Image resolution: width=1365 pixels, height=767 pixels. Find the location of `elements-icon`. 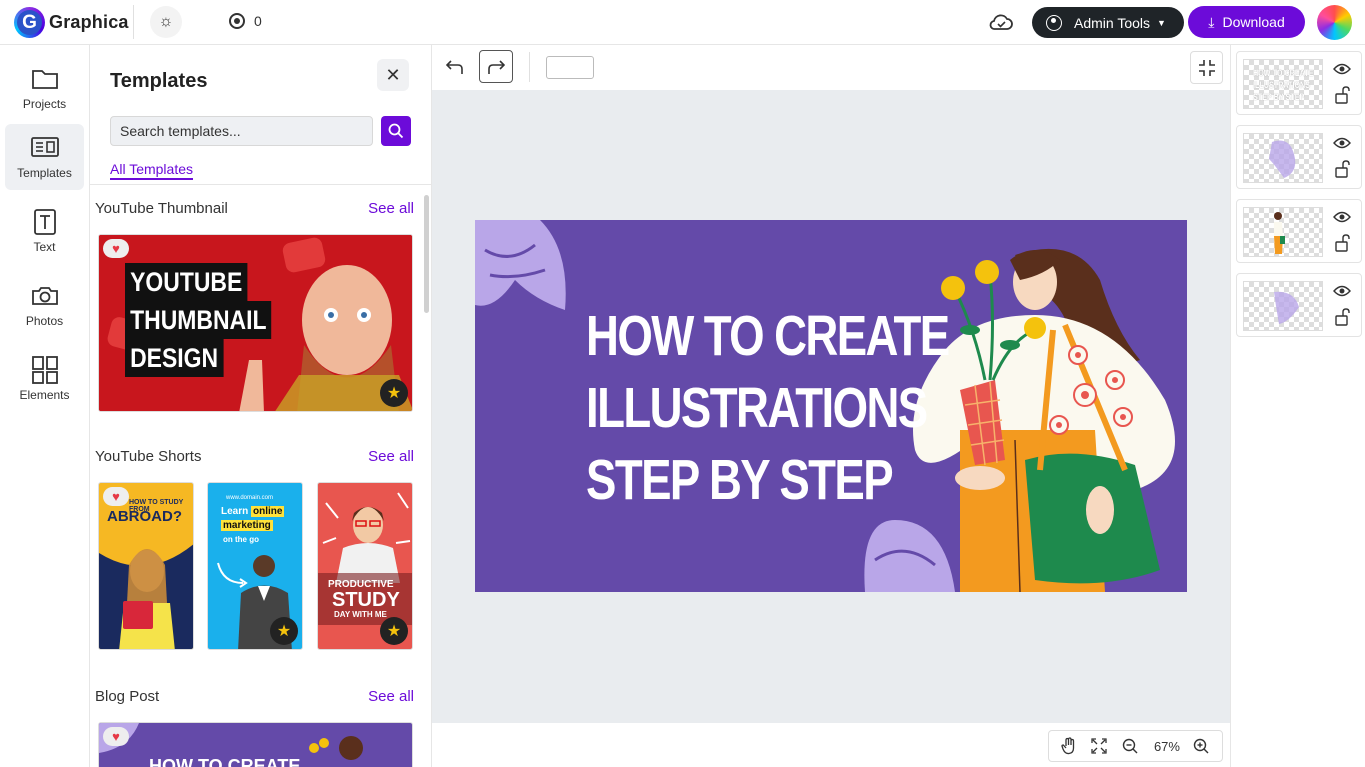

elements-icon is located at coordinates (44, 370).